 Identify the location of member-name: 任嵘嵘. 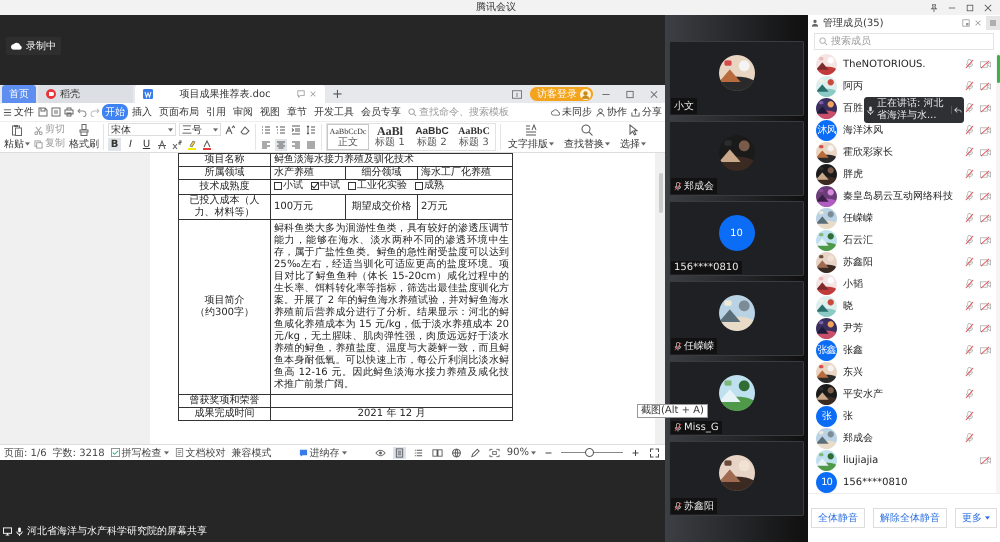
(858, 218).